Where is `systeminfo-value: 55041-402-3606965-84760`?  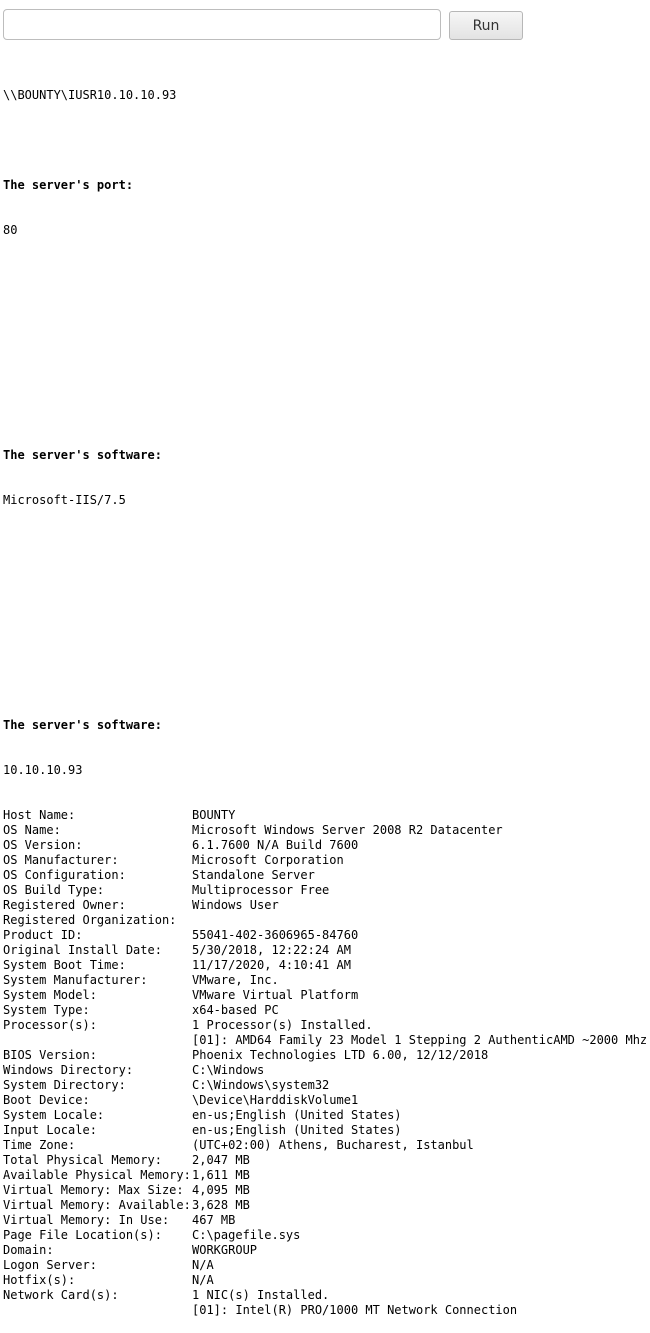
systeminfo-value: 55041-402-3606965-84760 is located at coordinates (275, 935).